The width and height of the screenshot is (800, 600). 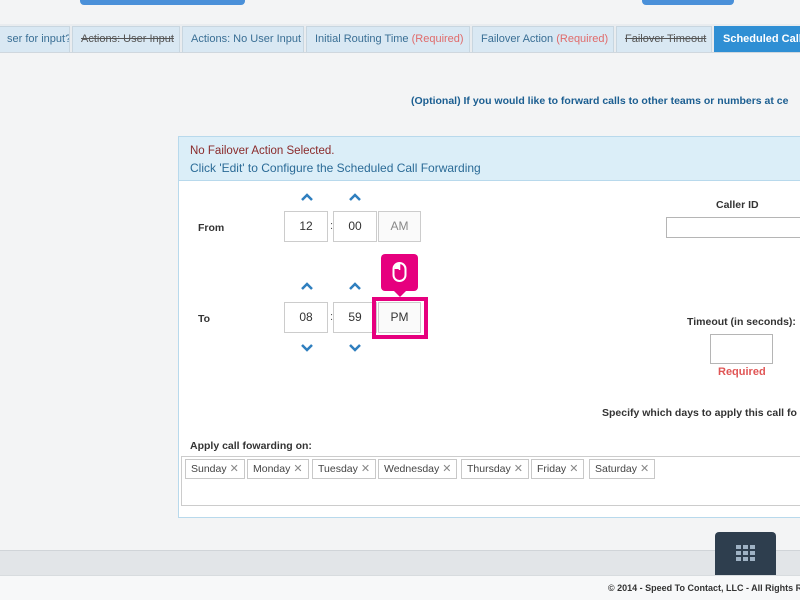 I want to click on grid-icon, so click(x=745, y=553).